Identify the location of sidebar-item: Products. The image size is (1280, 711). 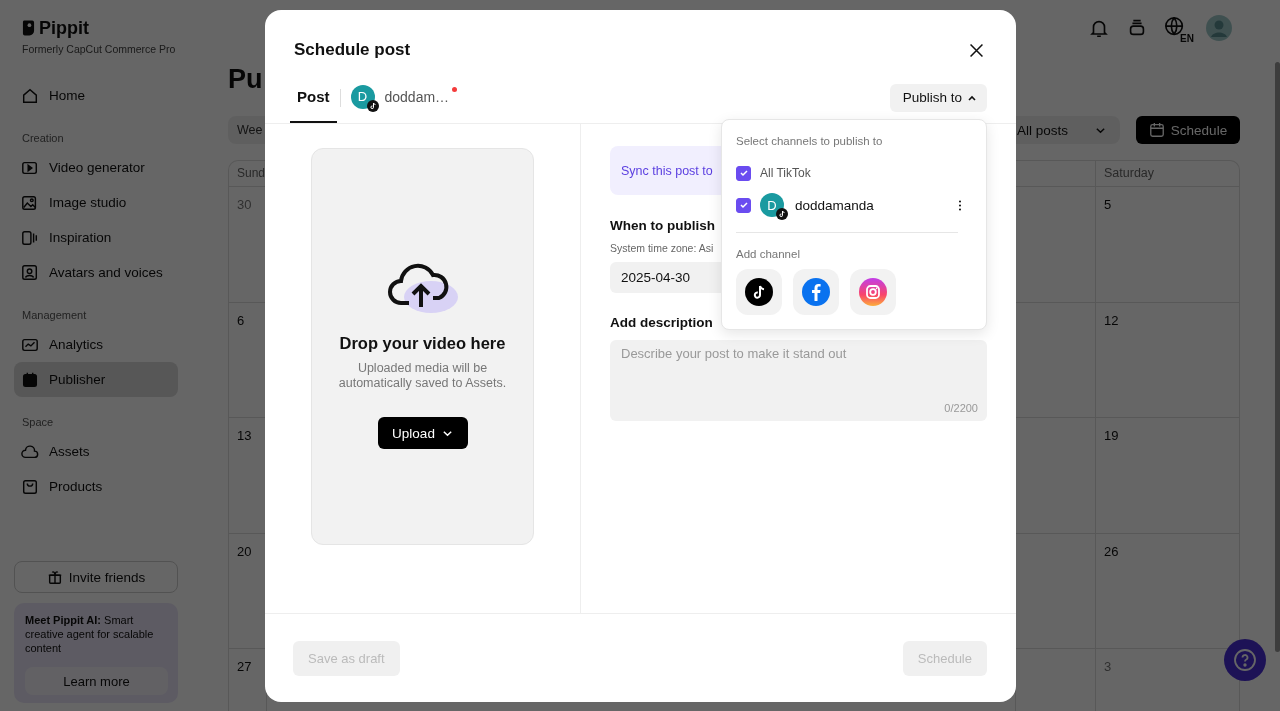
(96, 486).